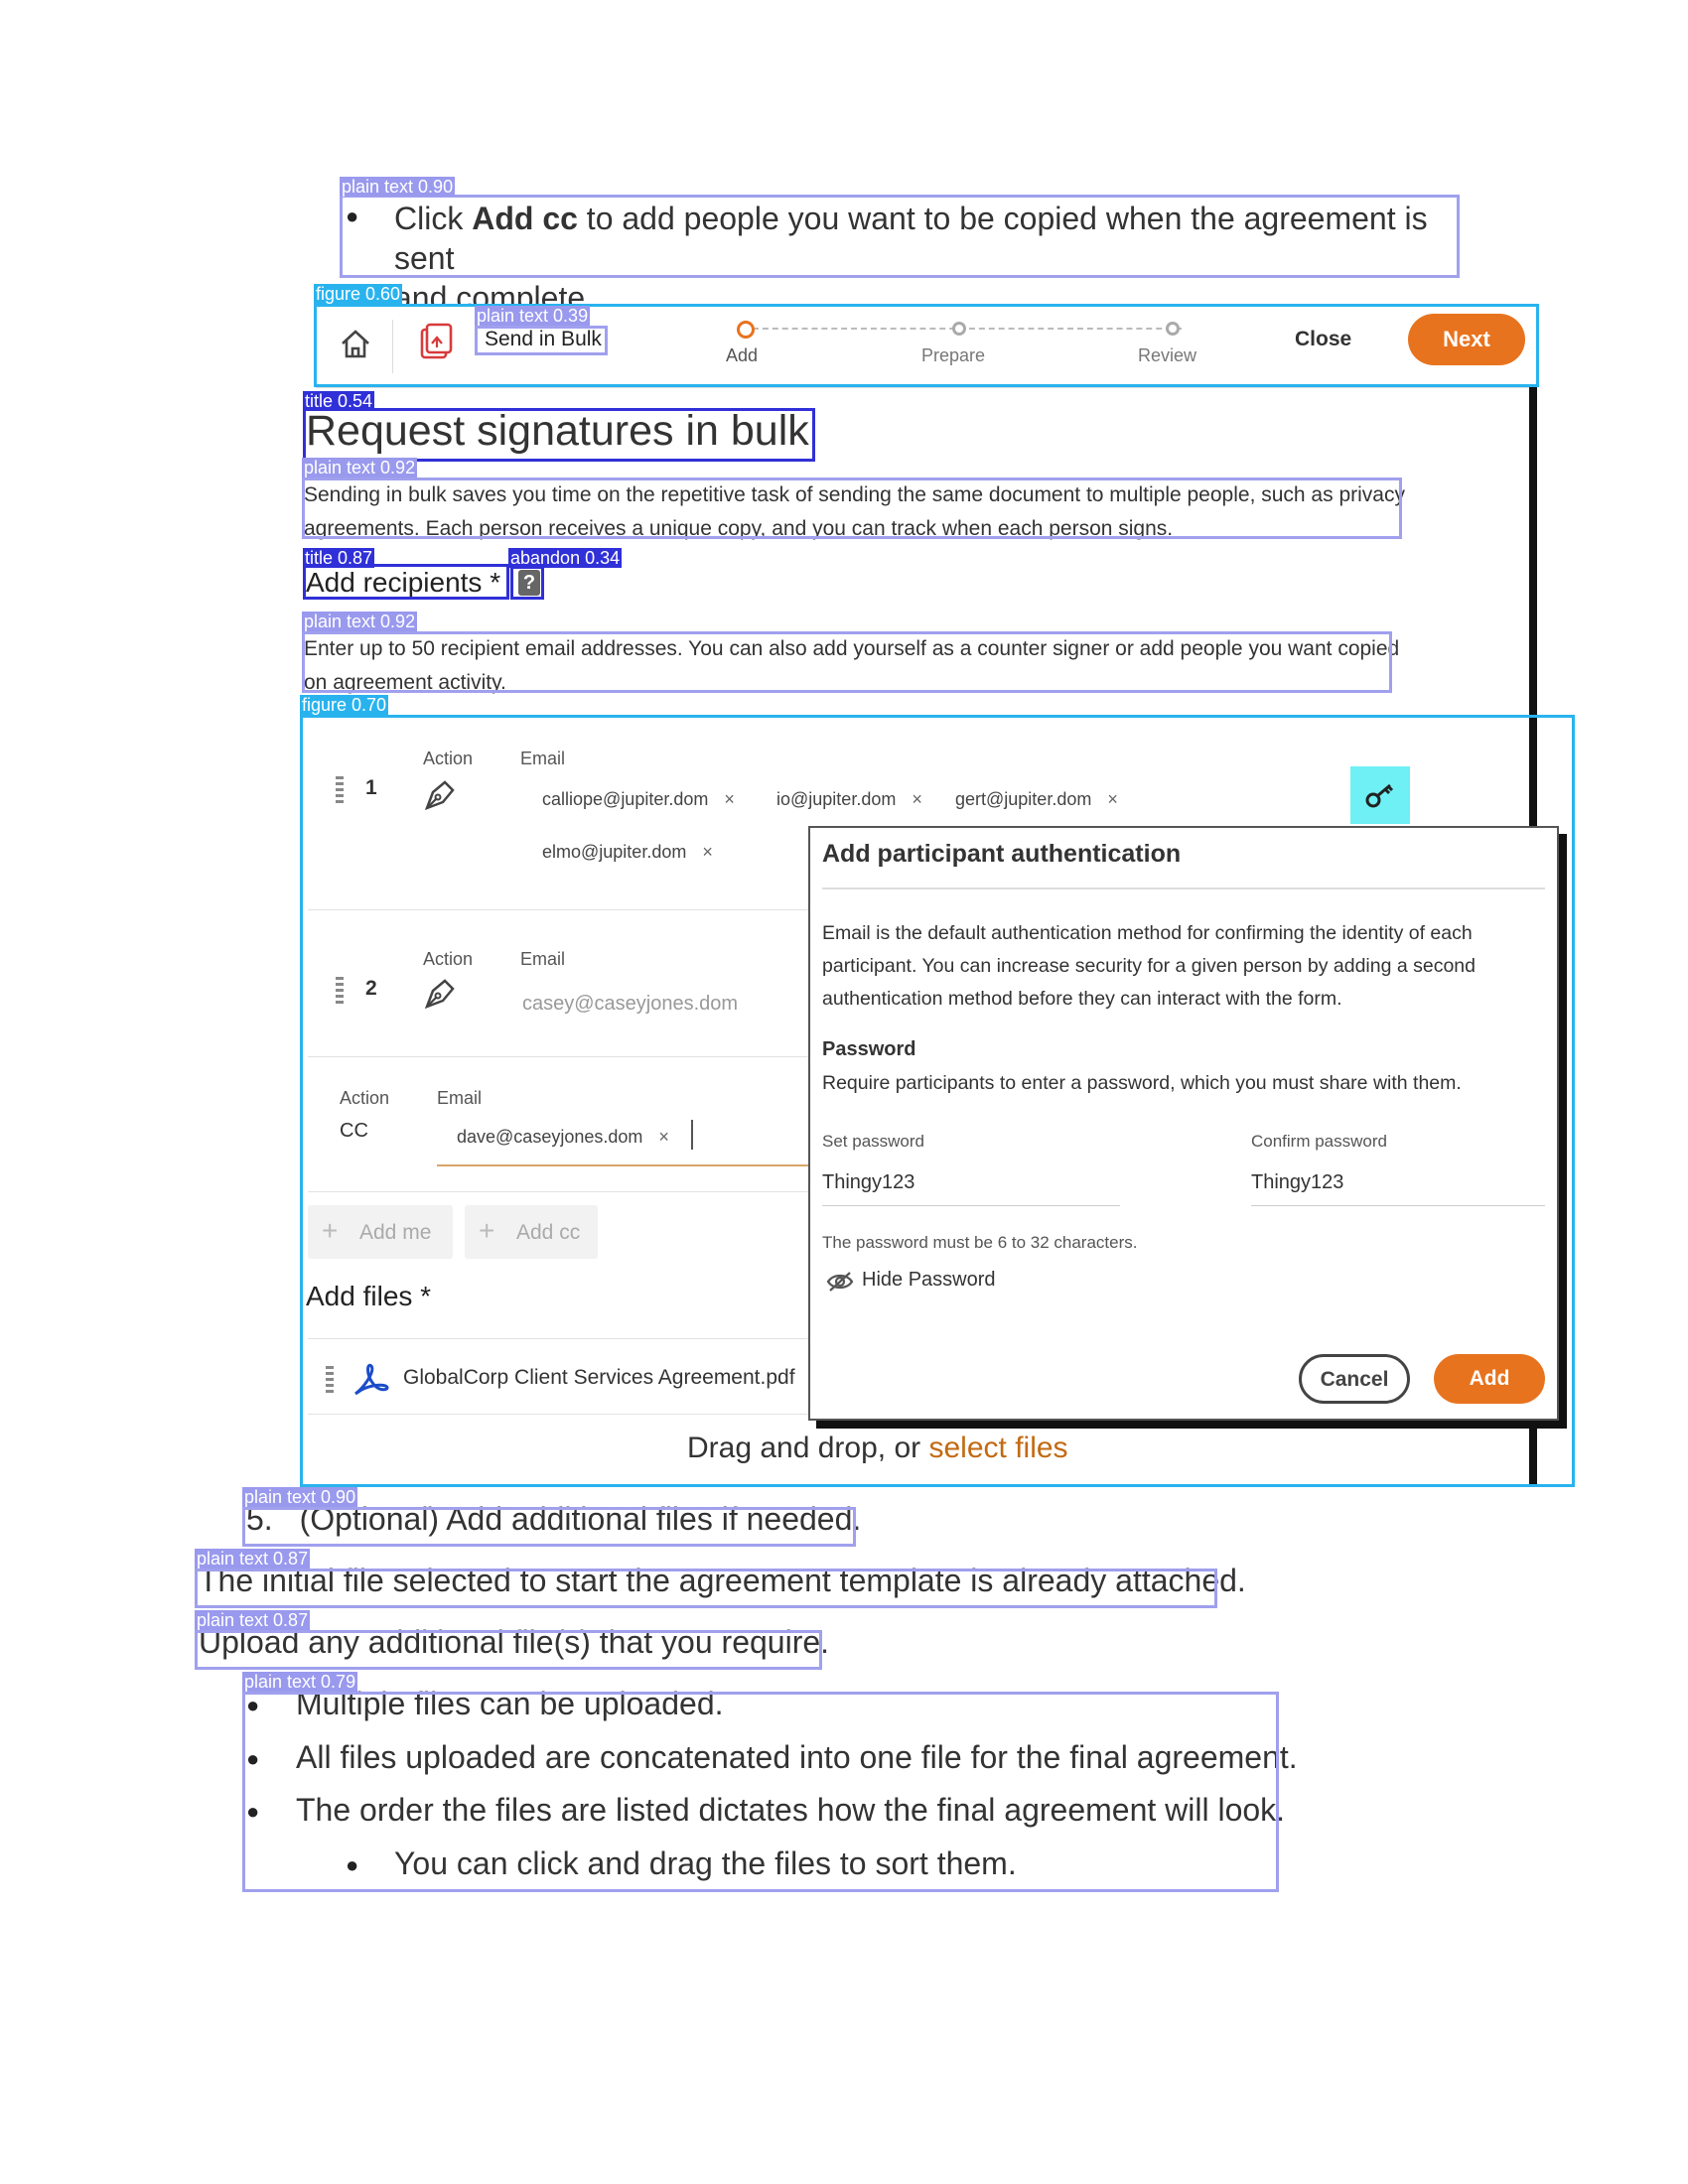 The image size is (1688, 2184). Describe the element at coordinates (300, 1682) in the screenshot. I see `detection-label: plain text 0.79` at that location.